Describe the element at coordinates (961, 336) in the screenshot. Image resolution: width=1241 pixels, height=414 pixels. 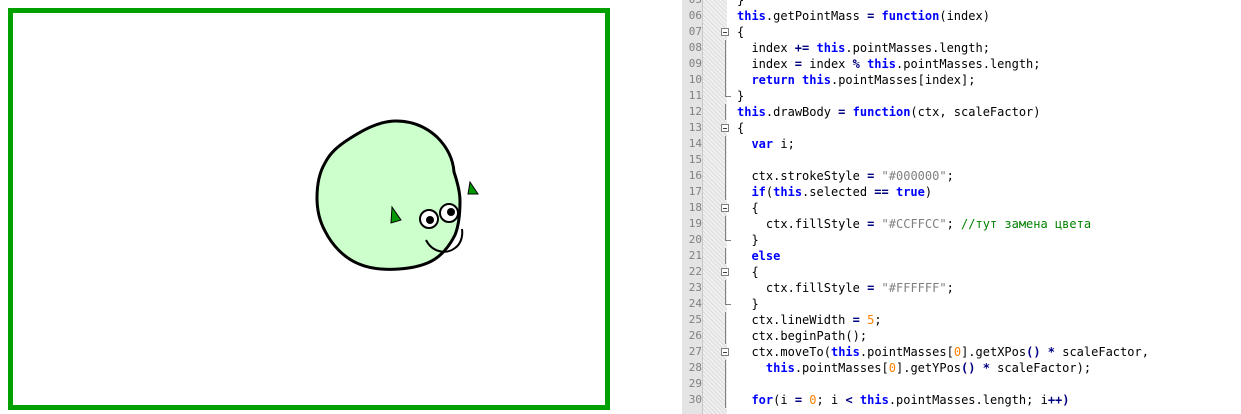
I see `code-line: 26 ctx.beginPath();` at that location.